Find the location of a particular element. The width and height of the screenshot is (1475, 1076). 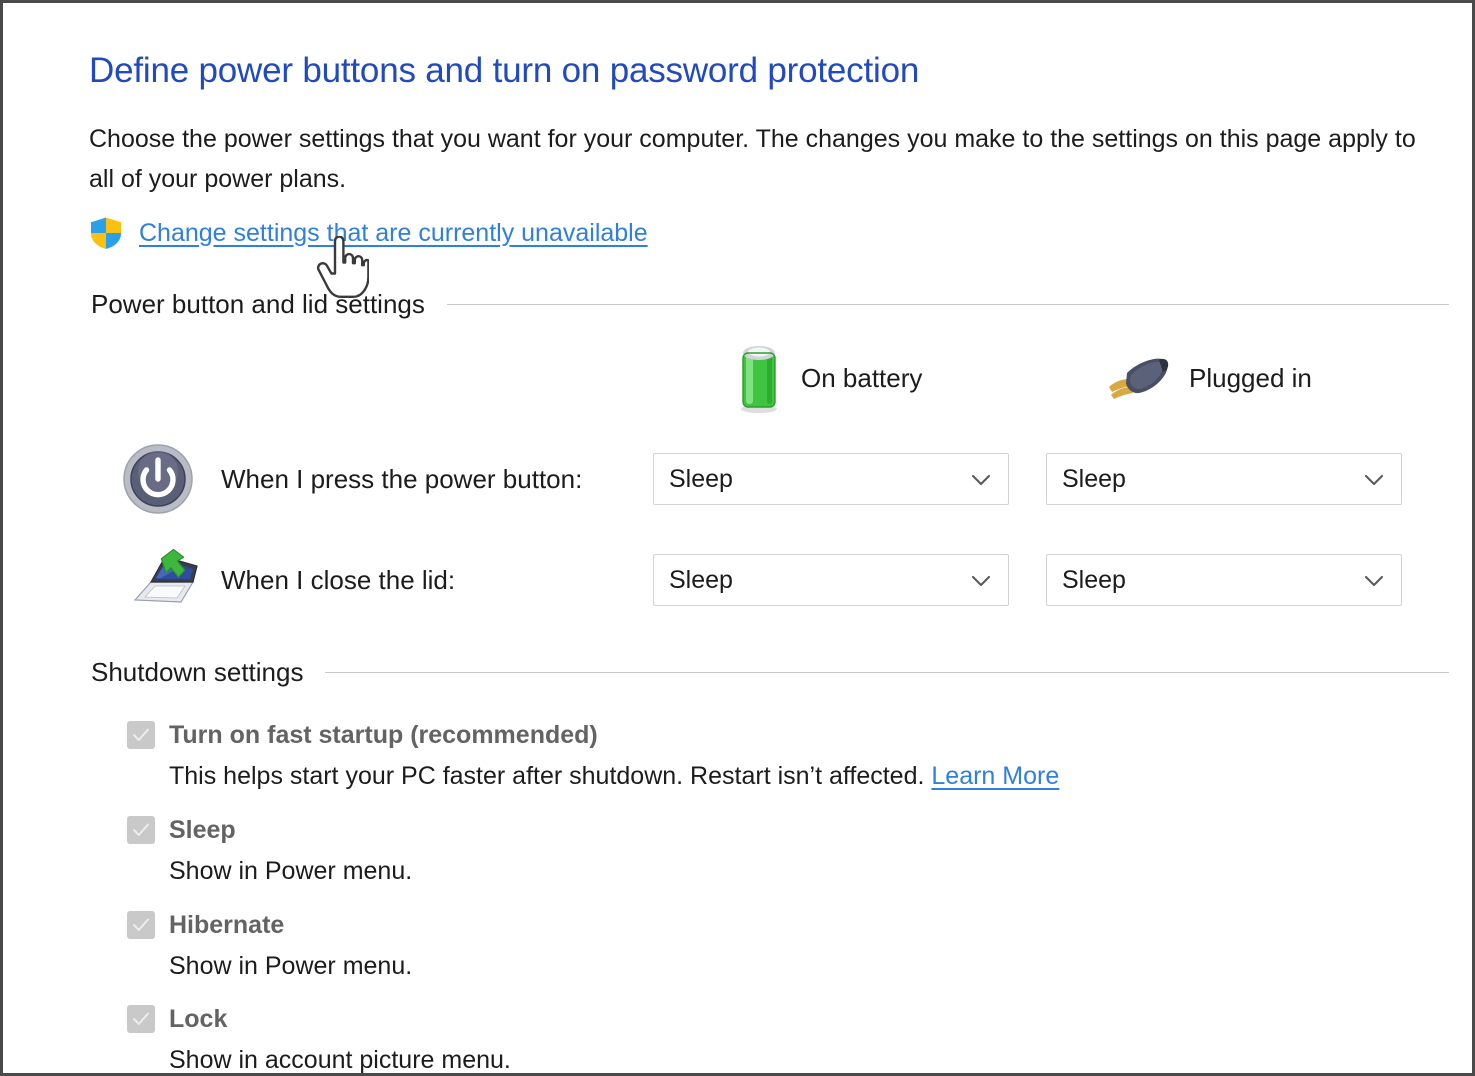

checkbox-sleep is located at coordinates (141, 830).